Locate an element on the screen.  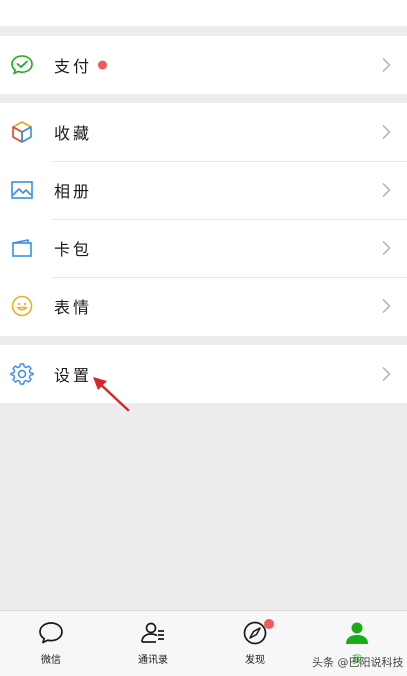
menu-item-pay: 支付 is located at coordinates (203, 65).